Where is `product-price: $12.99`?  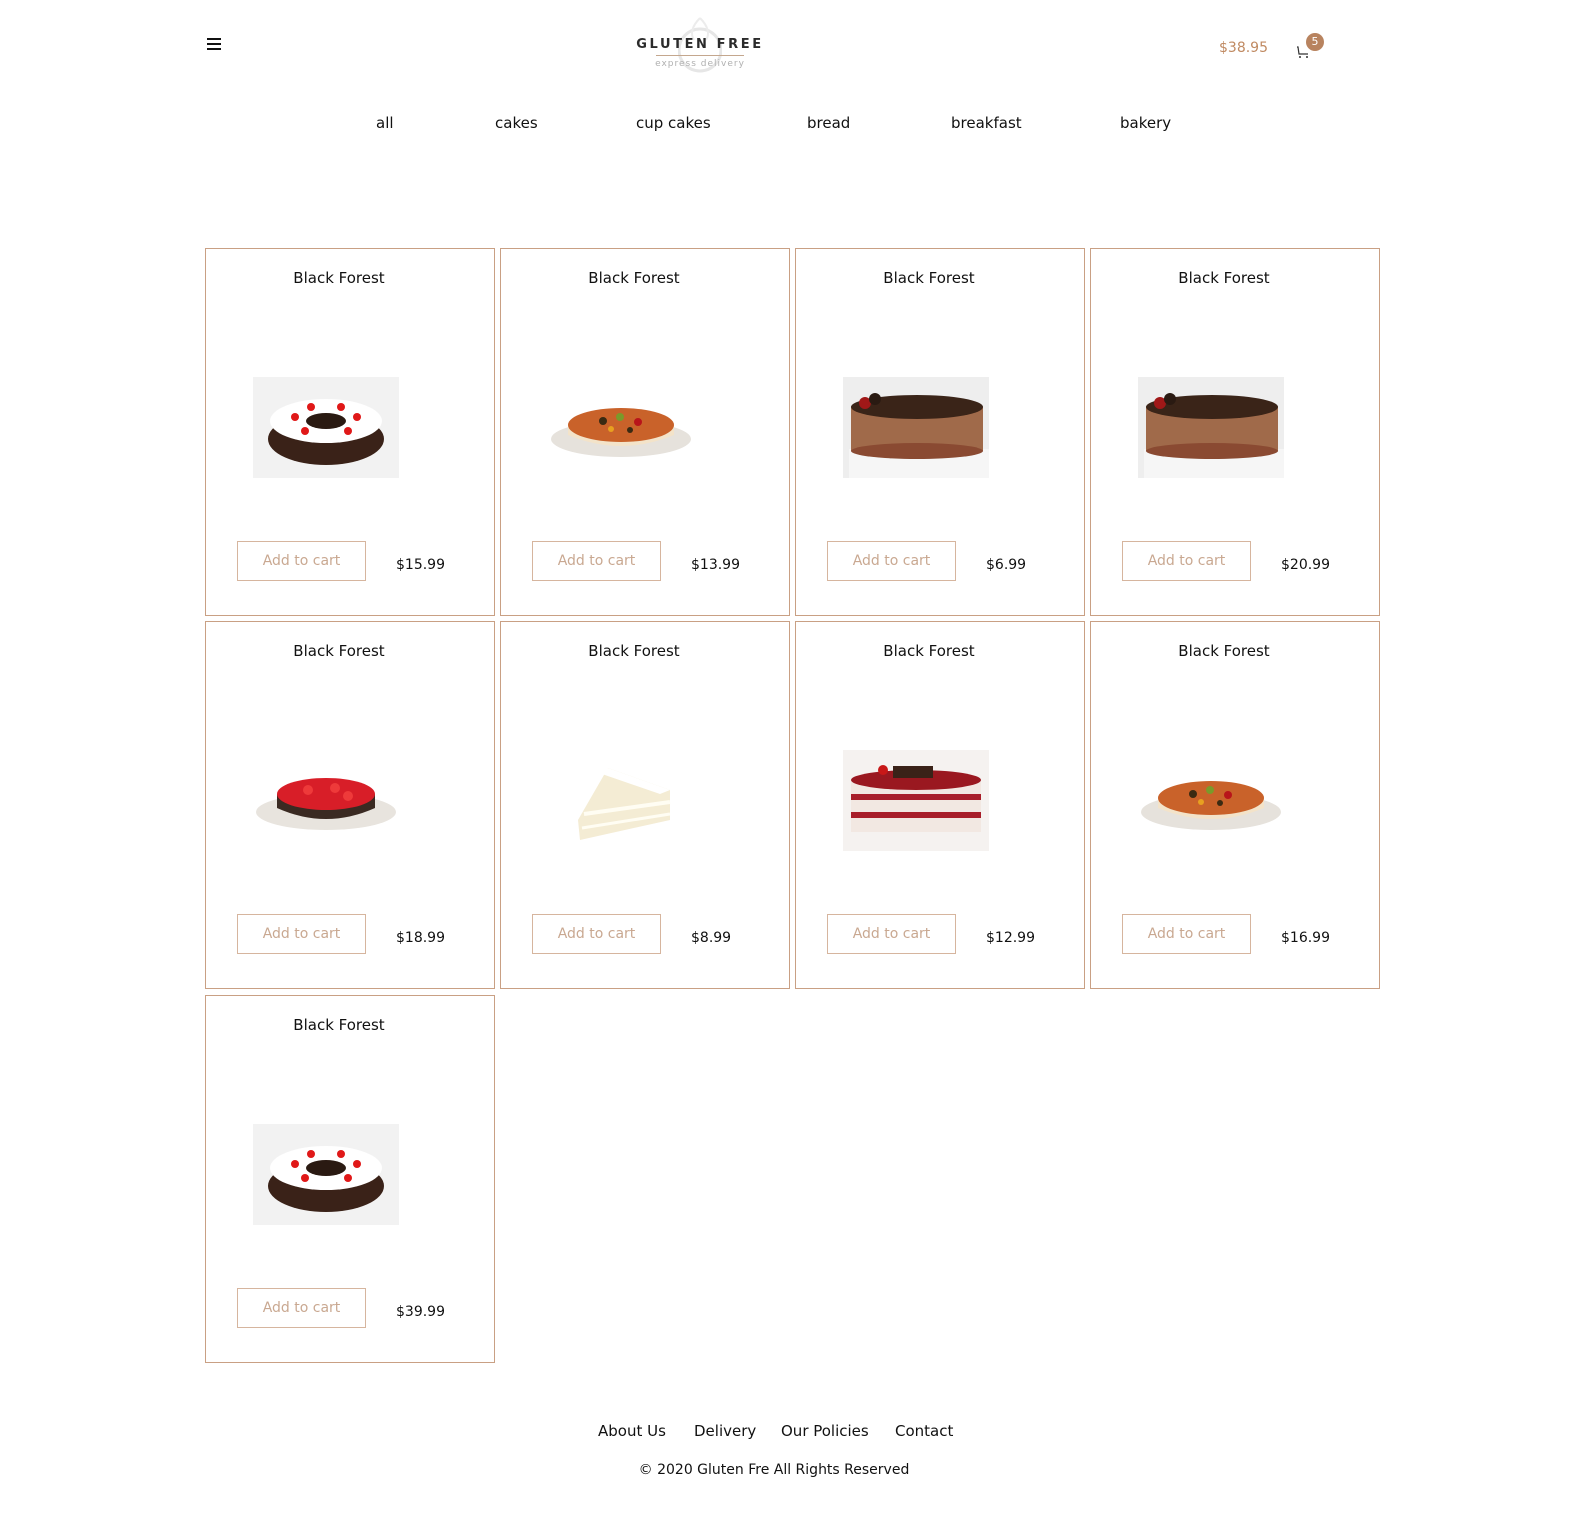 product-price: $12.99 is located at coordinates (1010, 938).